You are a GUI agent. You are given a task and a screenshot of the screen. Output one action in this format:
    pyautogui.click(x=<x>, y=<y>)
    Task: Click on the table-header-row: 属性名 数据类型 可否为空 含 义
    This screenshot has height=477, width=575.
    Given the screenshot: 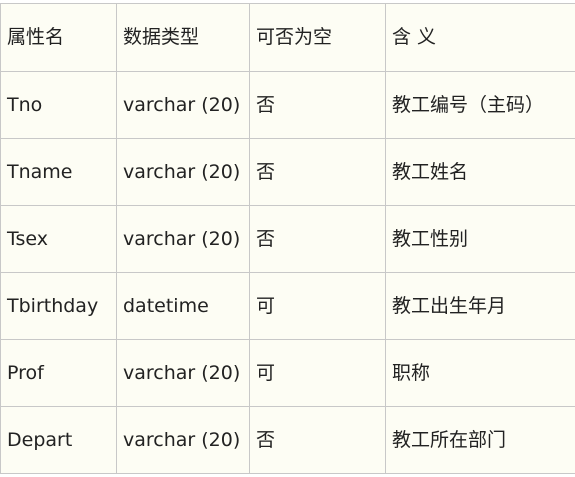 What is the action you would take?
    pyautogui.click(x=287, y=37)
    